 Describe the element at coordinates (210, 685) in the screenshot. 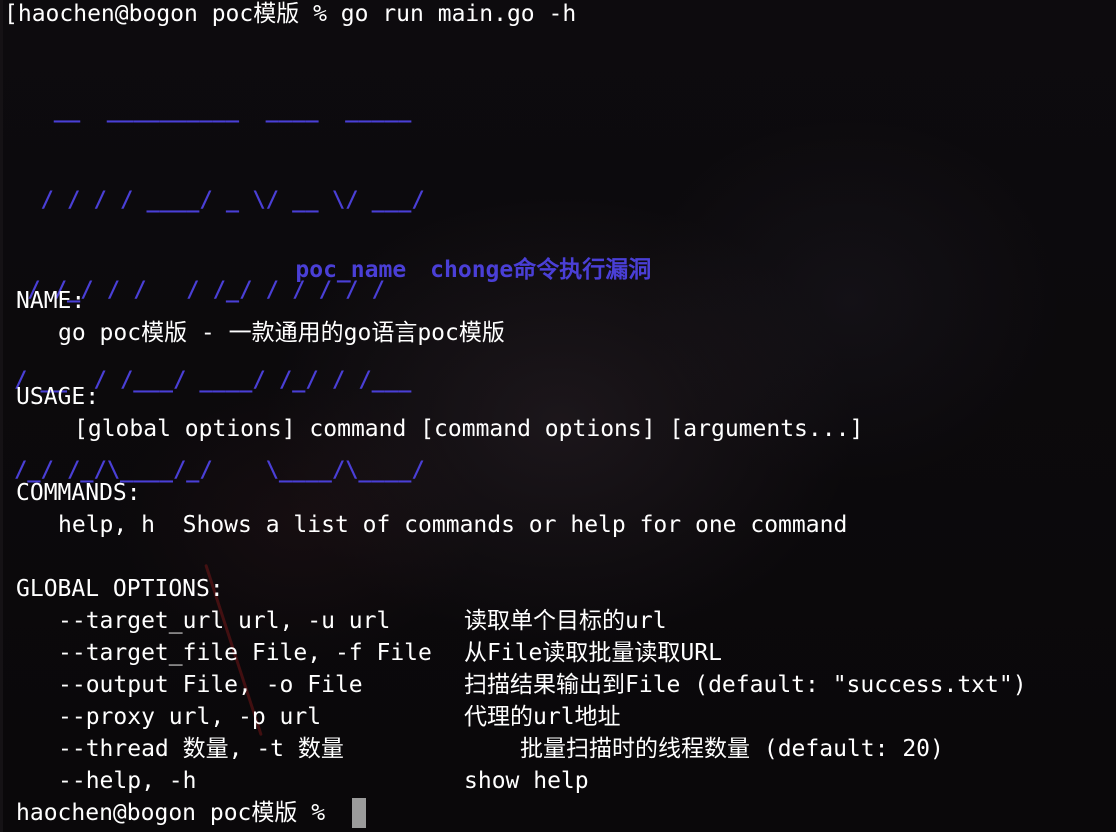

I see `option-flag: --output File, -o File` at that location.